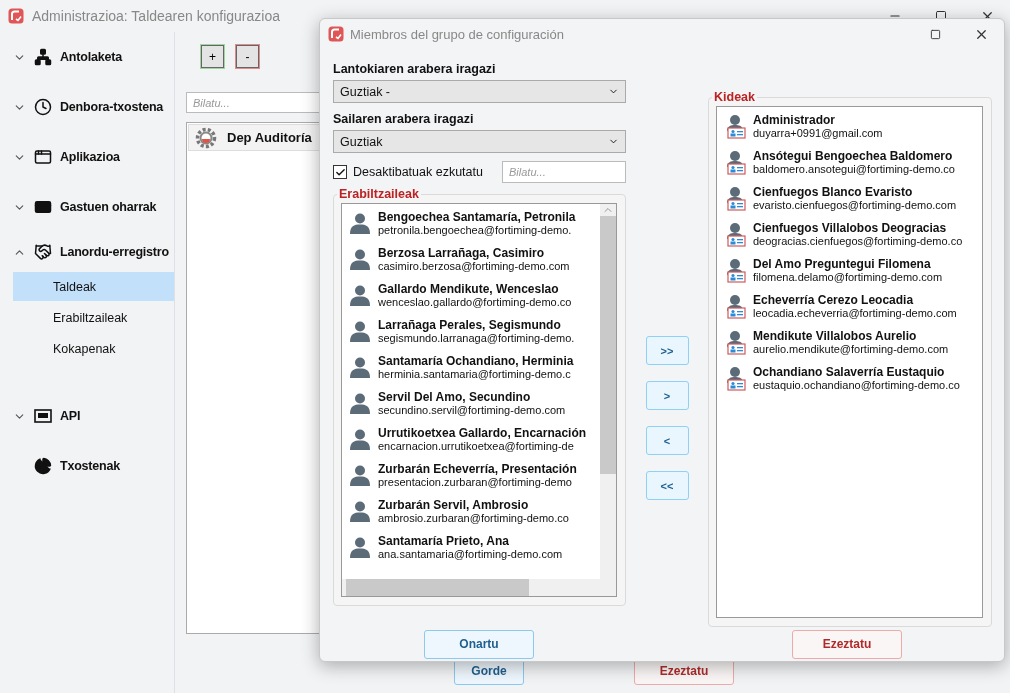  What do you see at coordinates (471, 547) in the screenshot?
I see `user-row: Santamaría Prieto, Ana ana.santamaria@fortiming-demo.com` at bounding box center [471, 547].